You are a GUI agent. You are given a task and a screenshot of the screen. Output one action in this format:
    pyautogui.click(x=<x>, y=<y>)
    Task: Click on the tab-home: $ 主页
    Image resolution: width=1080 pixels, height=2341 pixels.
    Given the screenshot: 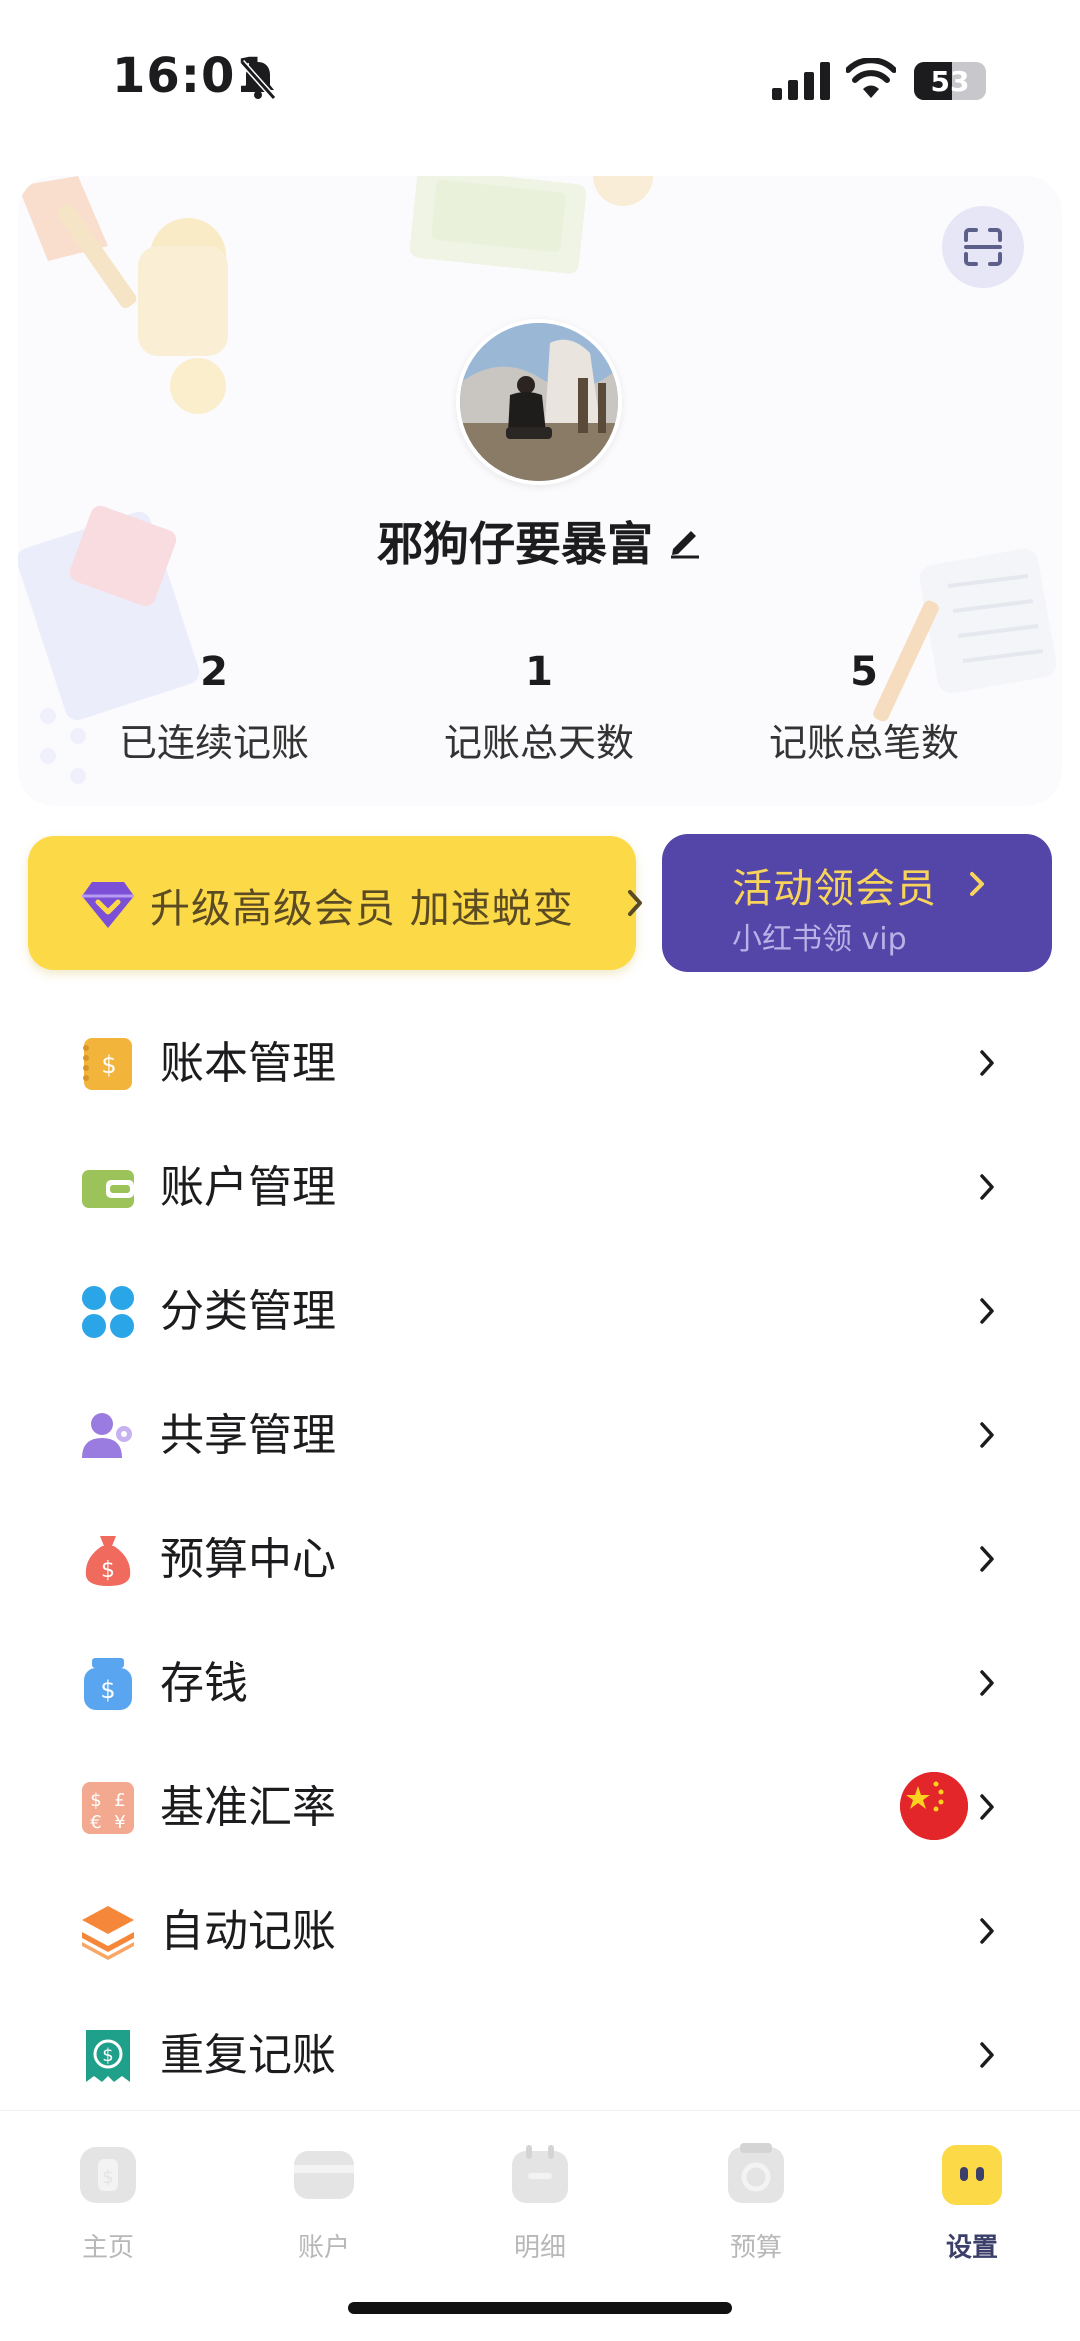 What is the action you would take?
    pyautogui.click(x=108, y=2199)
    